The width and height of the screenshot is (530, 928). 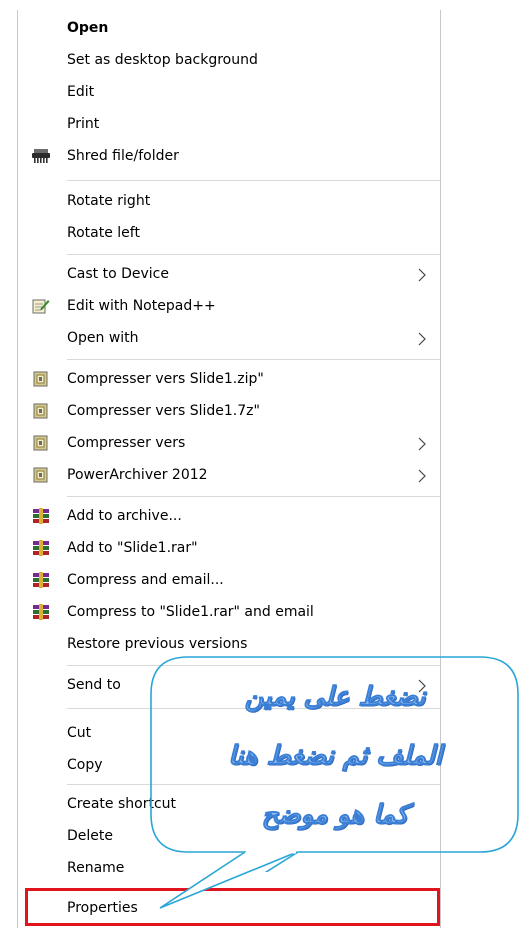 I want to click on menu-item-label: Restore previous versions, so click(x=157, y=644).